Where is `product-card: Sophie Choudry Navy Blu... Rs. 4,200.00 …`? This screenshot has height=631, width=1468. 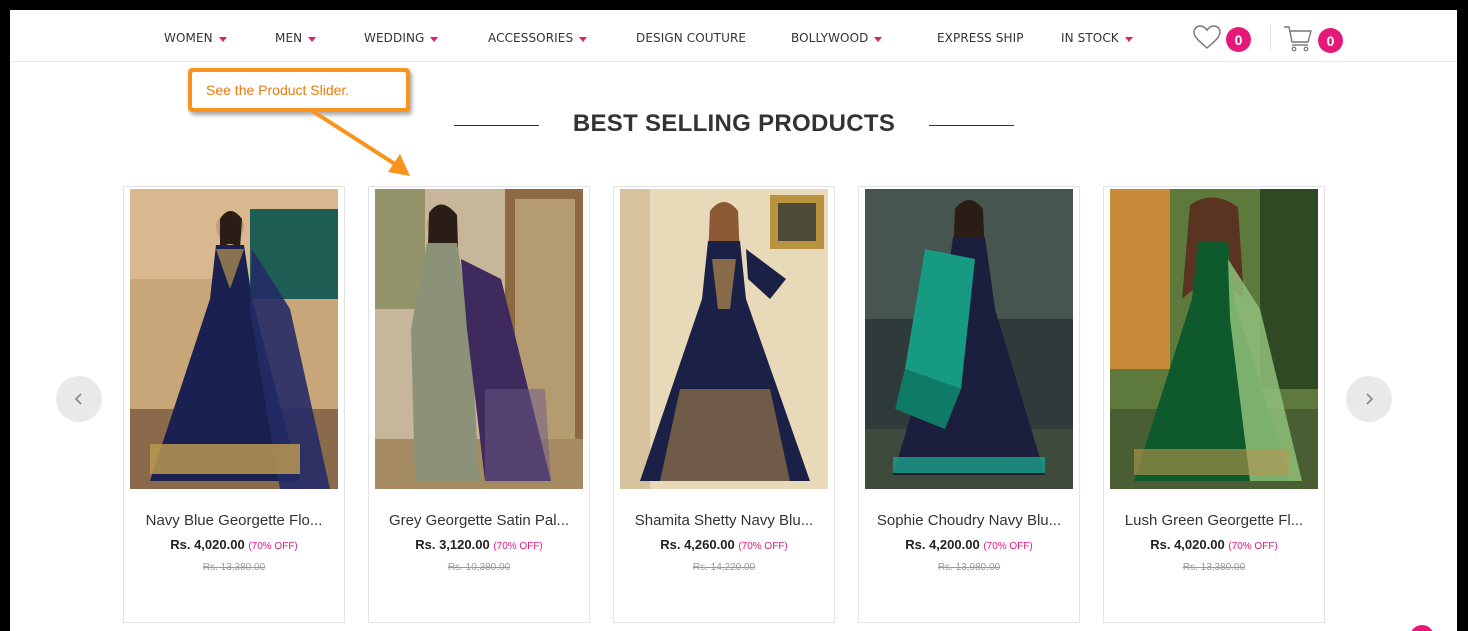 product-card: Sophie Choudry Navy Blu... Rs. 4,200.00 … is located at coordinates (969, 404).